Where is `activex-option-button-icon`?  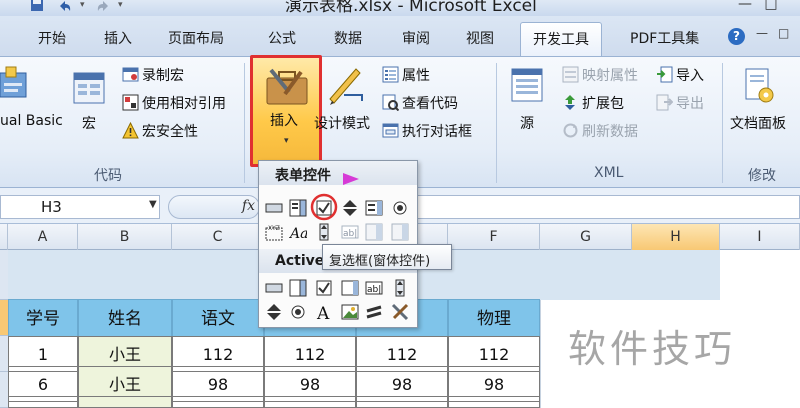 activex-option-button-icon is located at coordinates (298, 312).